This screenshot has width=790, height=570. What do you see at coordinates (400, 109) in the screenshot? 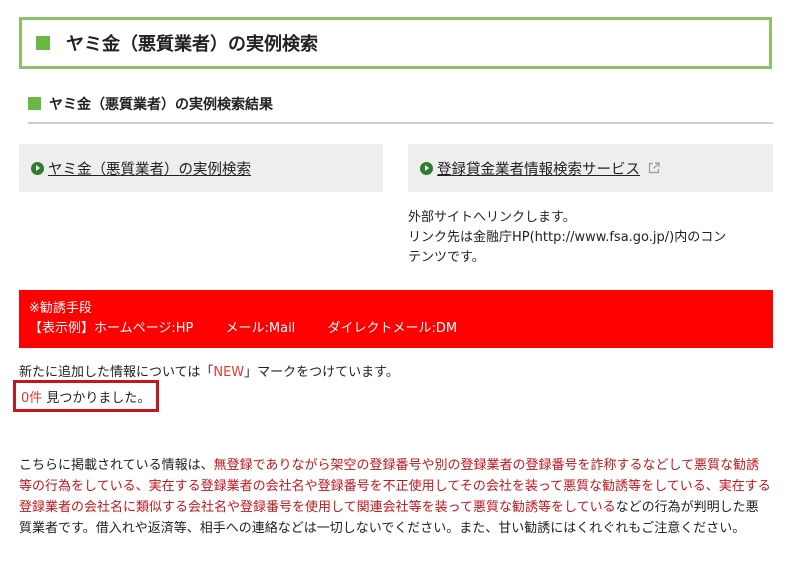
I see `section-heading: ヤミ金（悪質業者）の実例検索結果` at bounding box center [400, 109].